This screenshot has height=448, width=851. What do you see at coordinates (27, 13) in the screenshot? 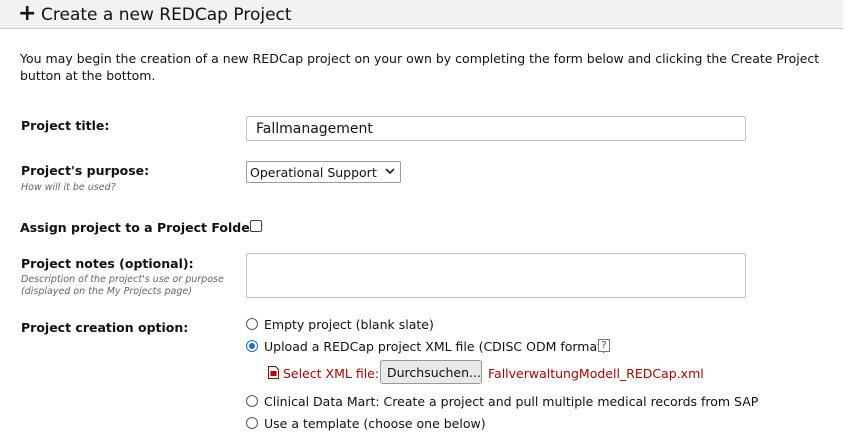
I see `plus-icon: +` at bounding box center [27, 13].